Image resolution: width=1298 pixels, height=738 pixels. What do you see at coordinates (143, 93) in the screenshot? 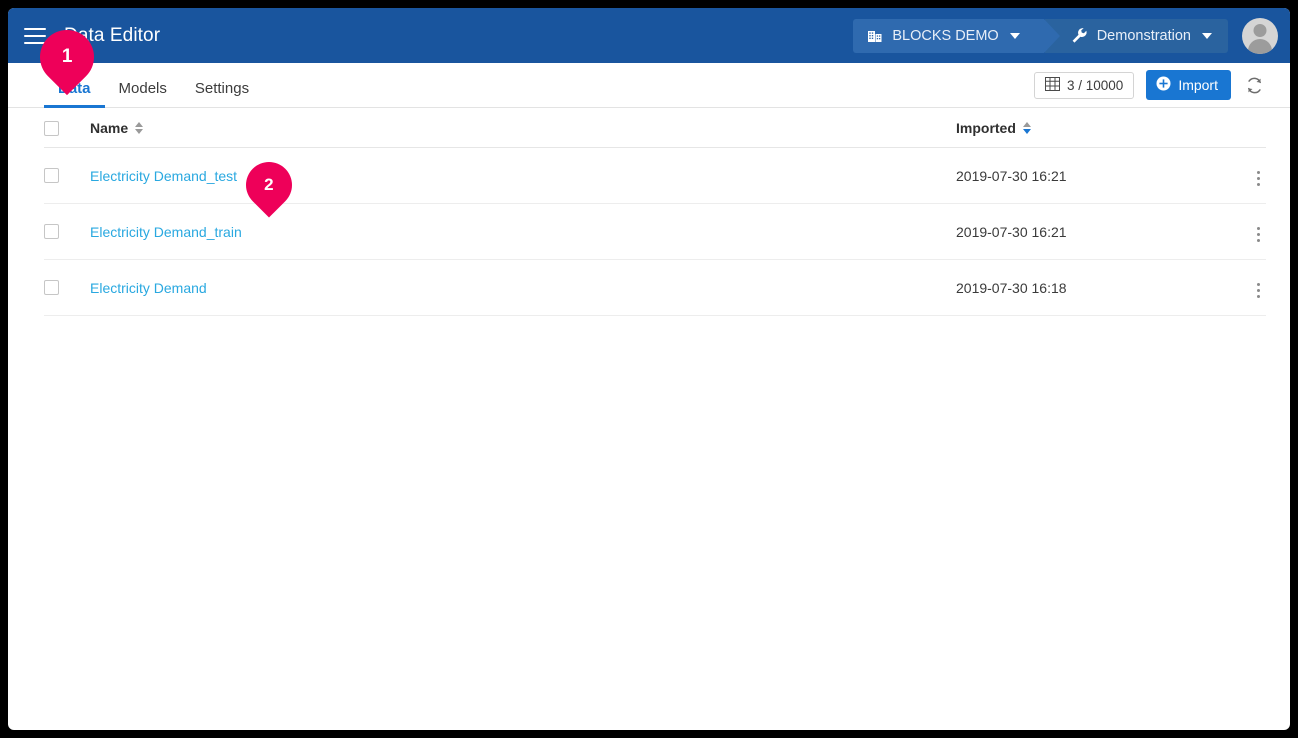
I see `tab-models: Models` at bounding box center [143, 93].